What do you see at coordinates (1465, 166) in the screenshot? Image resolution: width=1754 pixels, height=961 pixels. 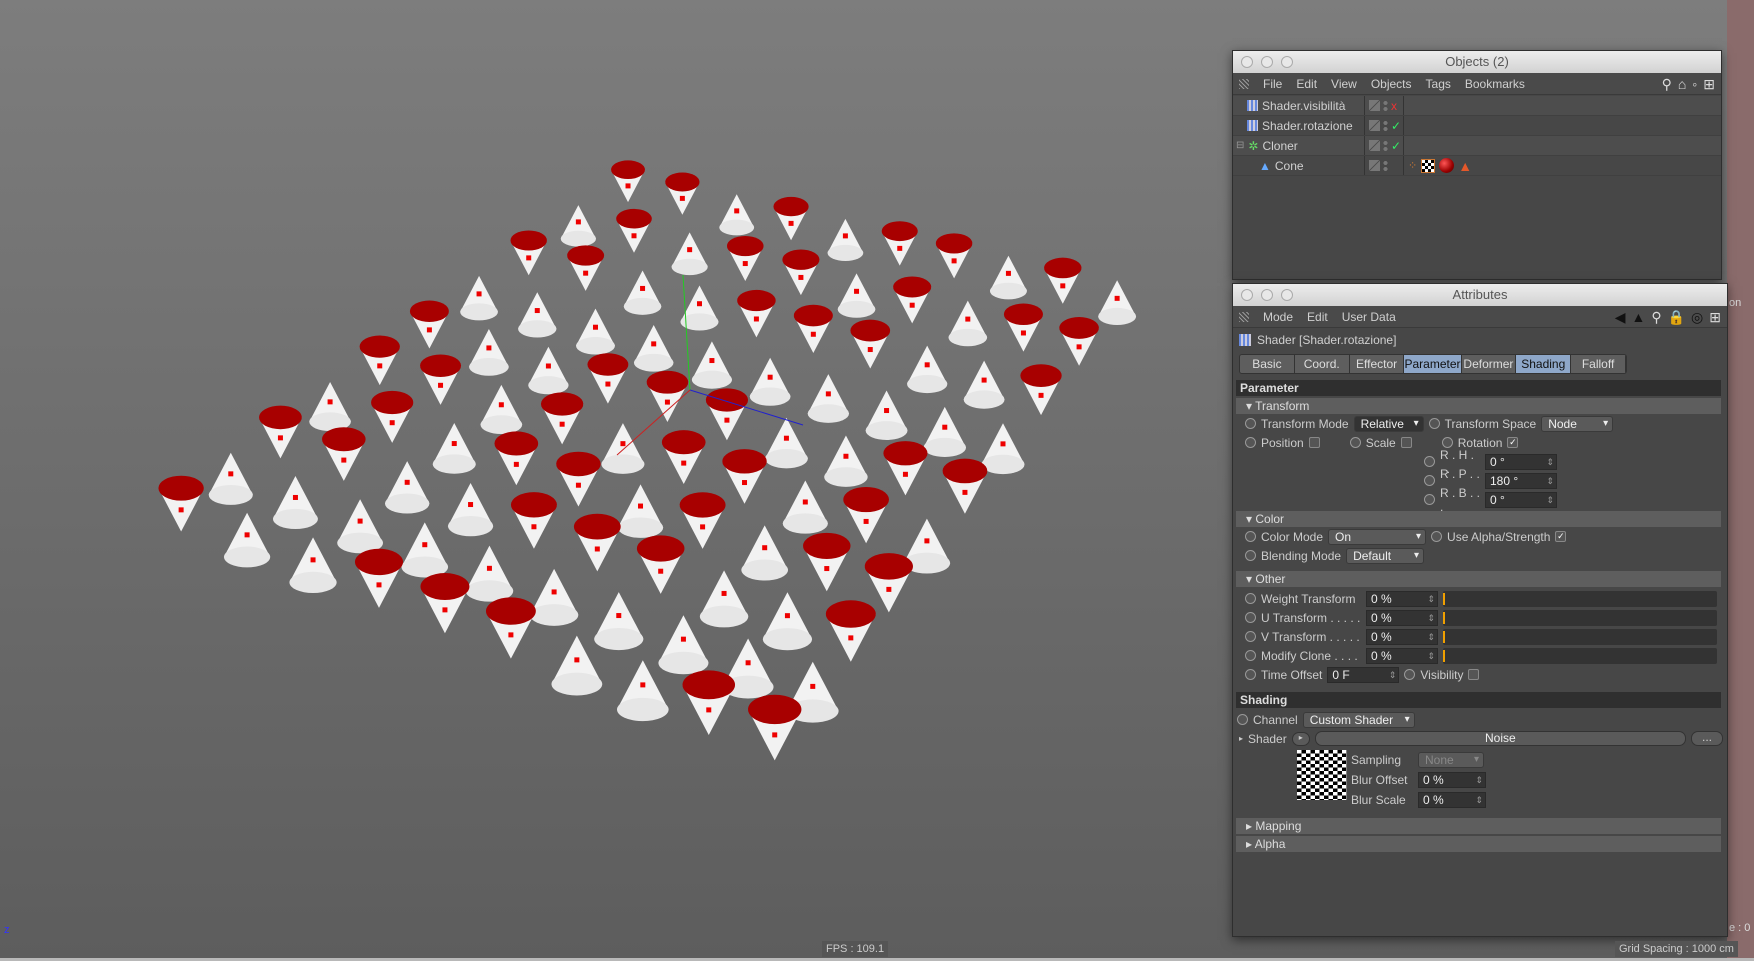 I see `display-tag-icon: ▲` at bounding box center [1465, 166].